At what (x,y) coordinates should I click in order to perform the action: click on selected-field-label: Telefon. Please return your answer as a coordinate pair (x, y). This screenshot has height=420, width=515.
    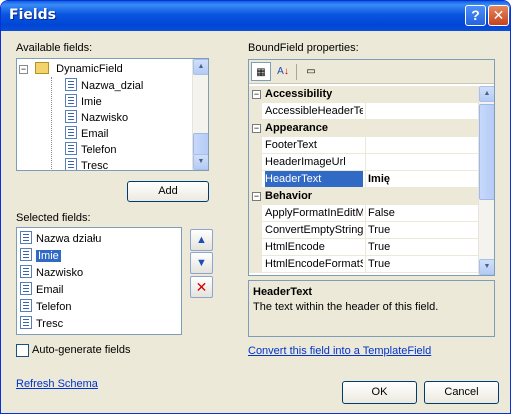
    Looking at the image, I should click on (54, 307).